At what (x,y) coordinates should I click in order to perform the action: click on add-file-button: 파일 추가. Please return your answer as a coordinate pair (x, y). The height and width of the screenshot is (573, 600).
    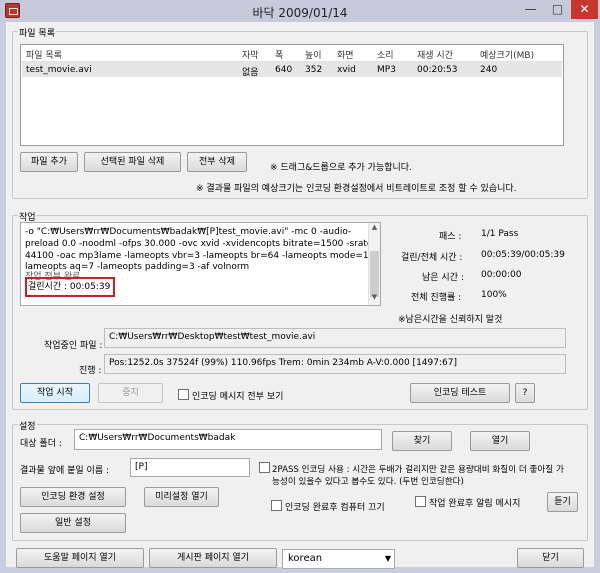
    Looking at the image, I should click on (49, 162).